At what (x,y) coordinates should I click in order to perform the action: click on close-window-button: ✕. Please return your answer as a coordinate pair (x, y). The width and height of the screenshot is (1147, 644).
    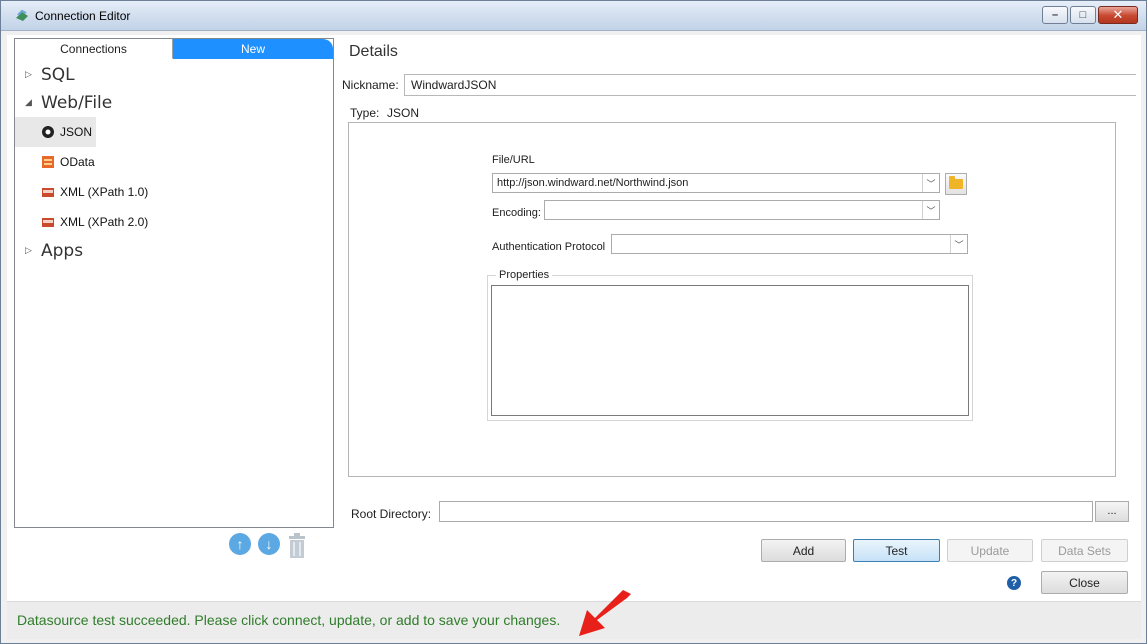
    Looking at the image, I should click on (1118, 15).